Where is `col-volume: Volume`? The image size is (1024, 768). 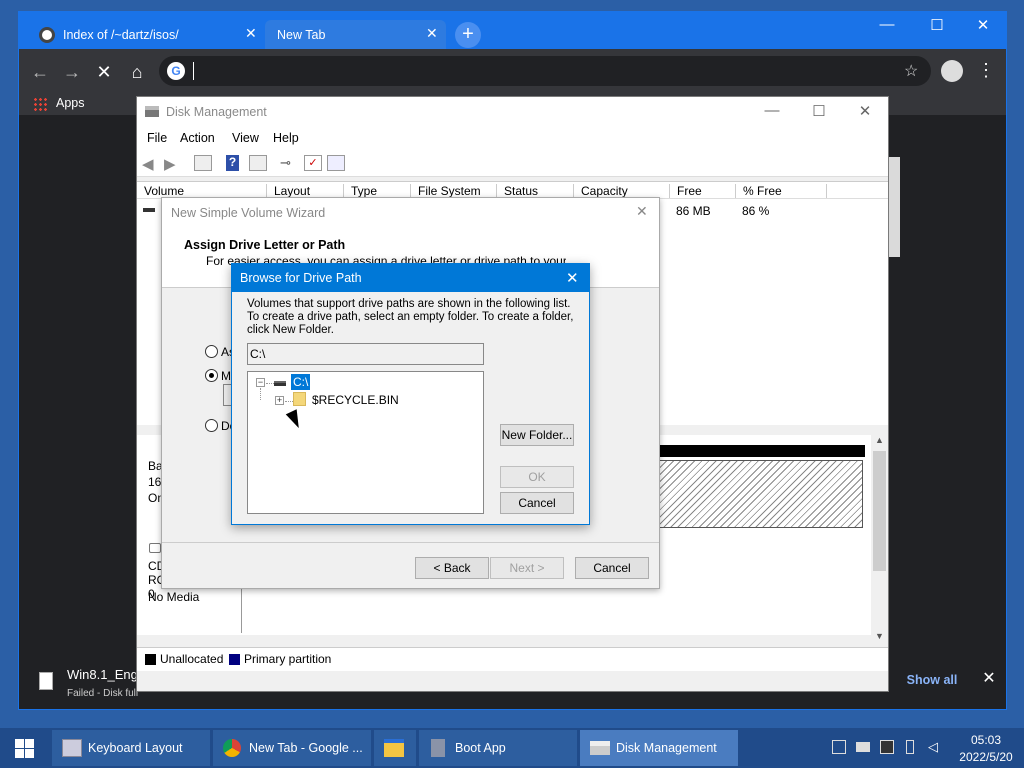 col-volume: Volume is located at coordinates (202, 191).